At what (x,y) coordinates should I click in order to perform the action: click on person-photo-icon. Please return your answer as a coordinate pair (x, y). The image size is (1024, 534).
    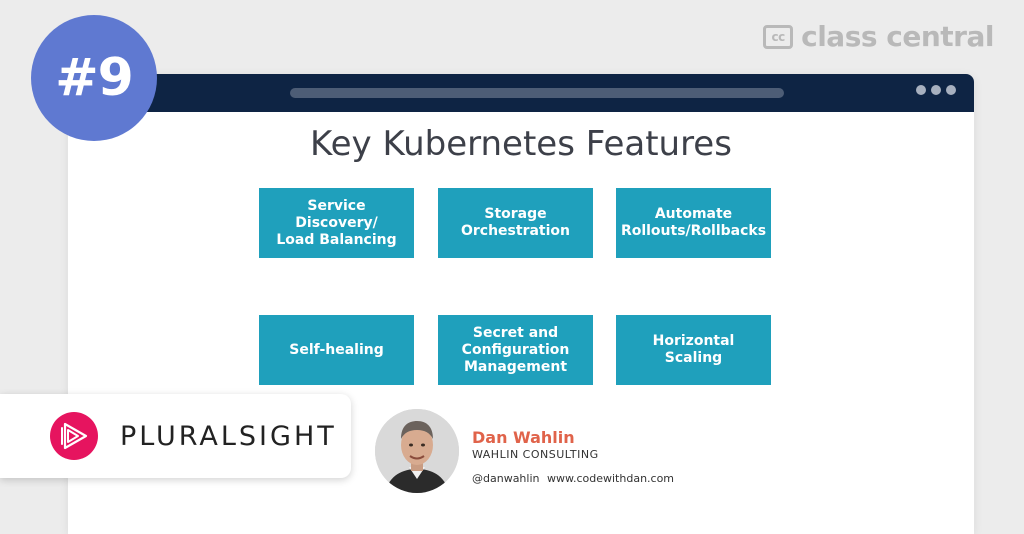
    Looking at the image, I should click on (417, 451).